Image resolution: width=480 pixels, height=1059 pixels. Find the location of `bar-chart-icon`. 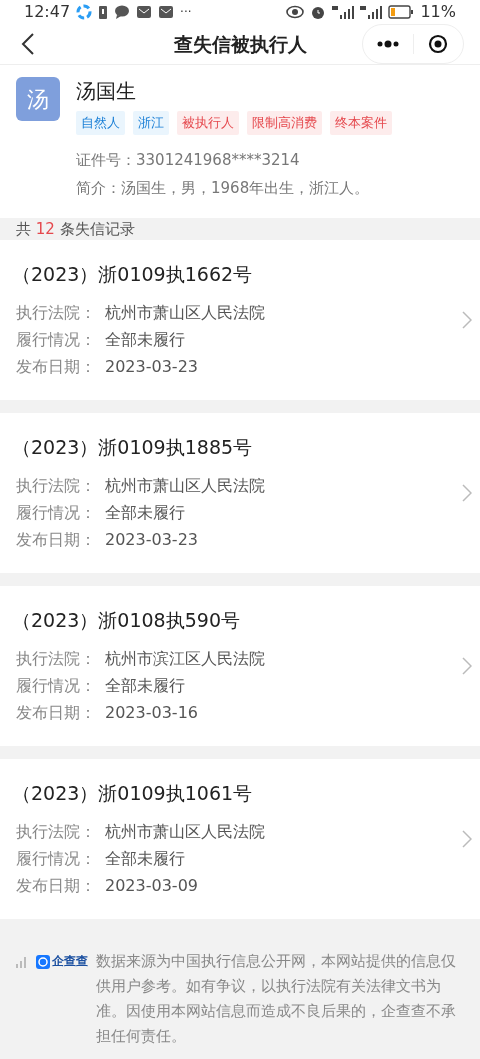

bar-chart-icon is located at coordinates (22, 961).